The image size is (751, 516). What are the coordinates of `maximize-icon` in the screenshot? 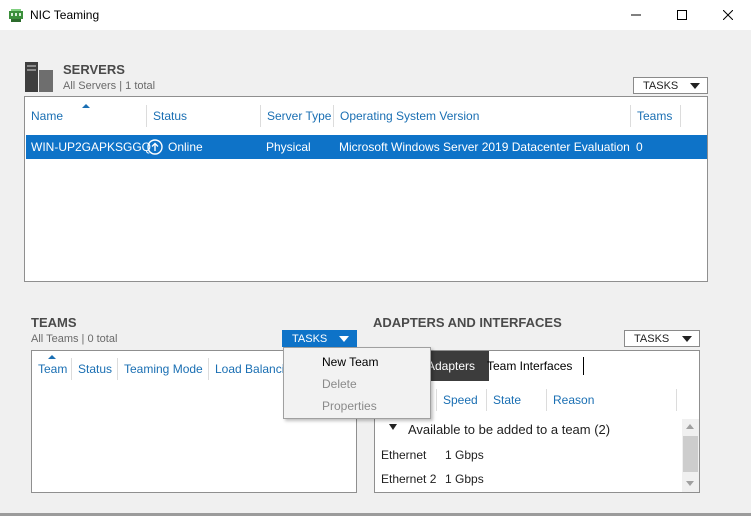 It's located at (682, 15).